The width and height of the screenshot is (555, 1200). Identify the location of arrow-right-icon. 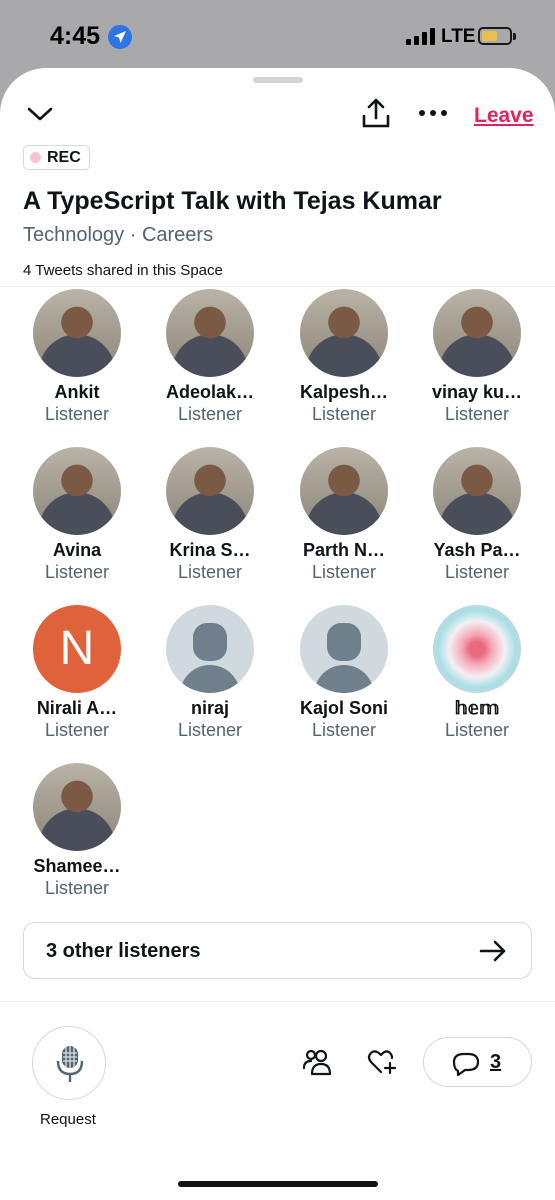
(493, 951).